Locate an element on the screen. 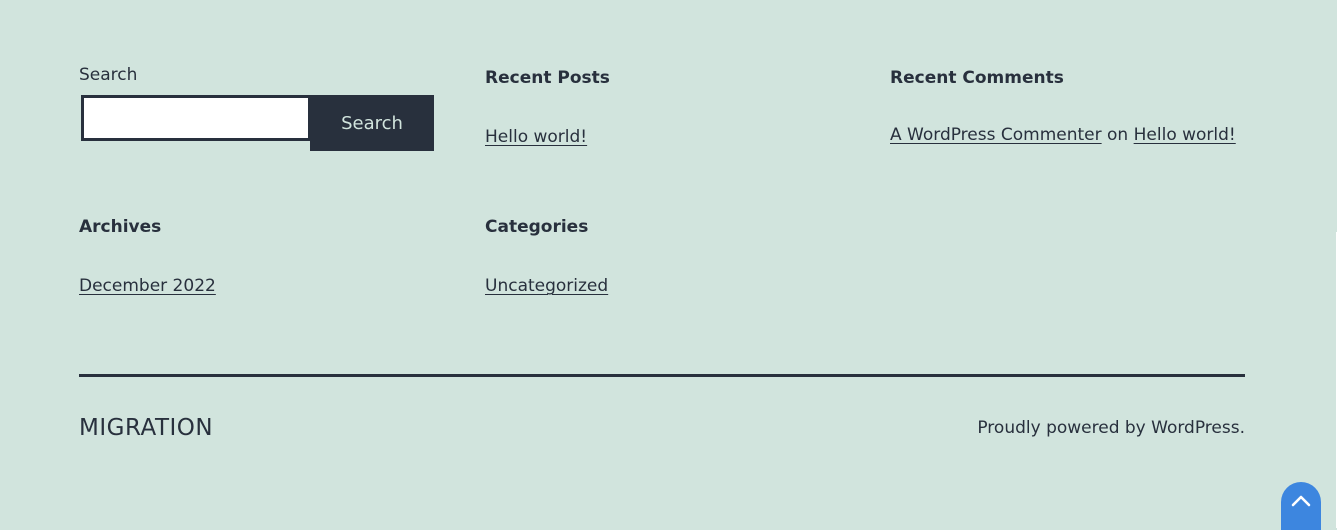 The width and height of the screenshot is (1337, 530). powered-by-text: Proudly powered by WordPress. is located at coordinates (1111, 428).